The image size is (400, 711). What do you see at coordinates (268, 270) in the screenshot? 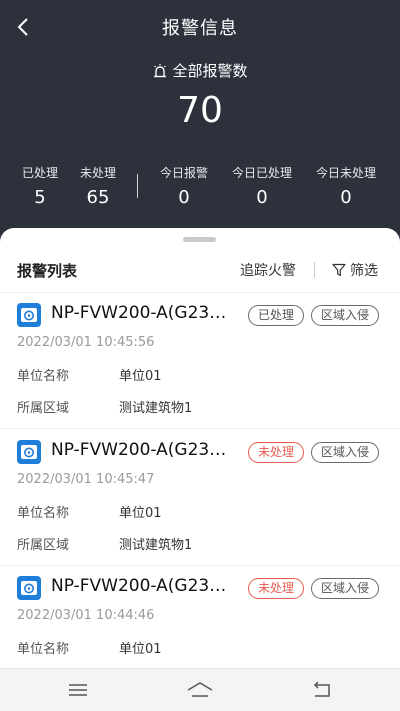
I see `track-fire-button: 追踪火警` at bounding box center [268, 270].